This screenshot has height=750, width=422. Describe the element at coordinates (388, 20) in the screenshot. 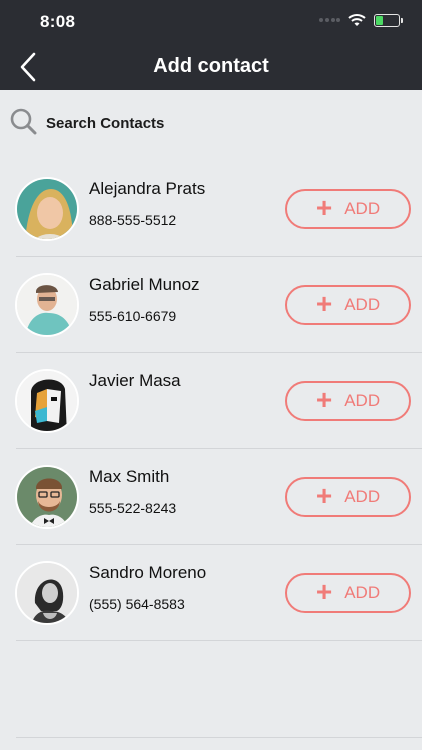

I see `battery-icon` at that location.